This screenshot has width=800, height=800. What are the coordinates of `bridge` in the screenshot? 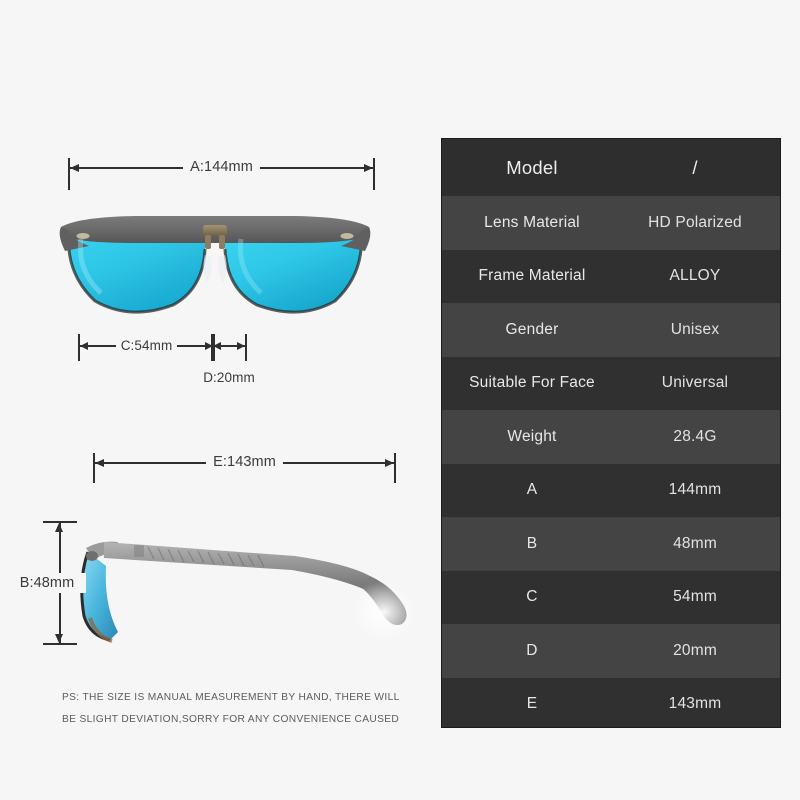 It's located at (215, 230).